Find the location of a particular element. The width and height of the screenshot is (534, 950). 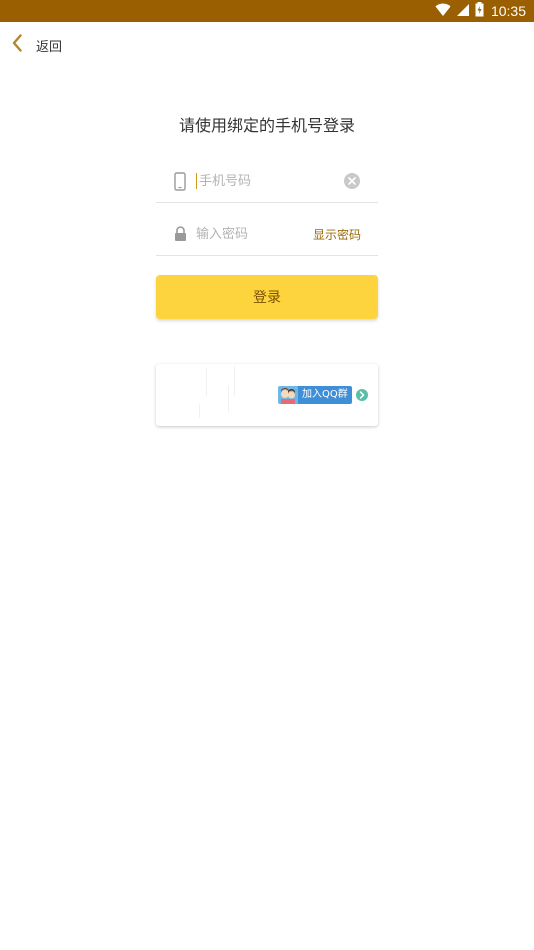

avatar-icon is located at coordinates (288, 395).